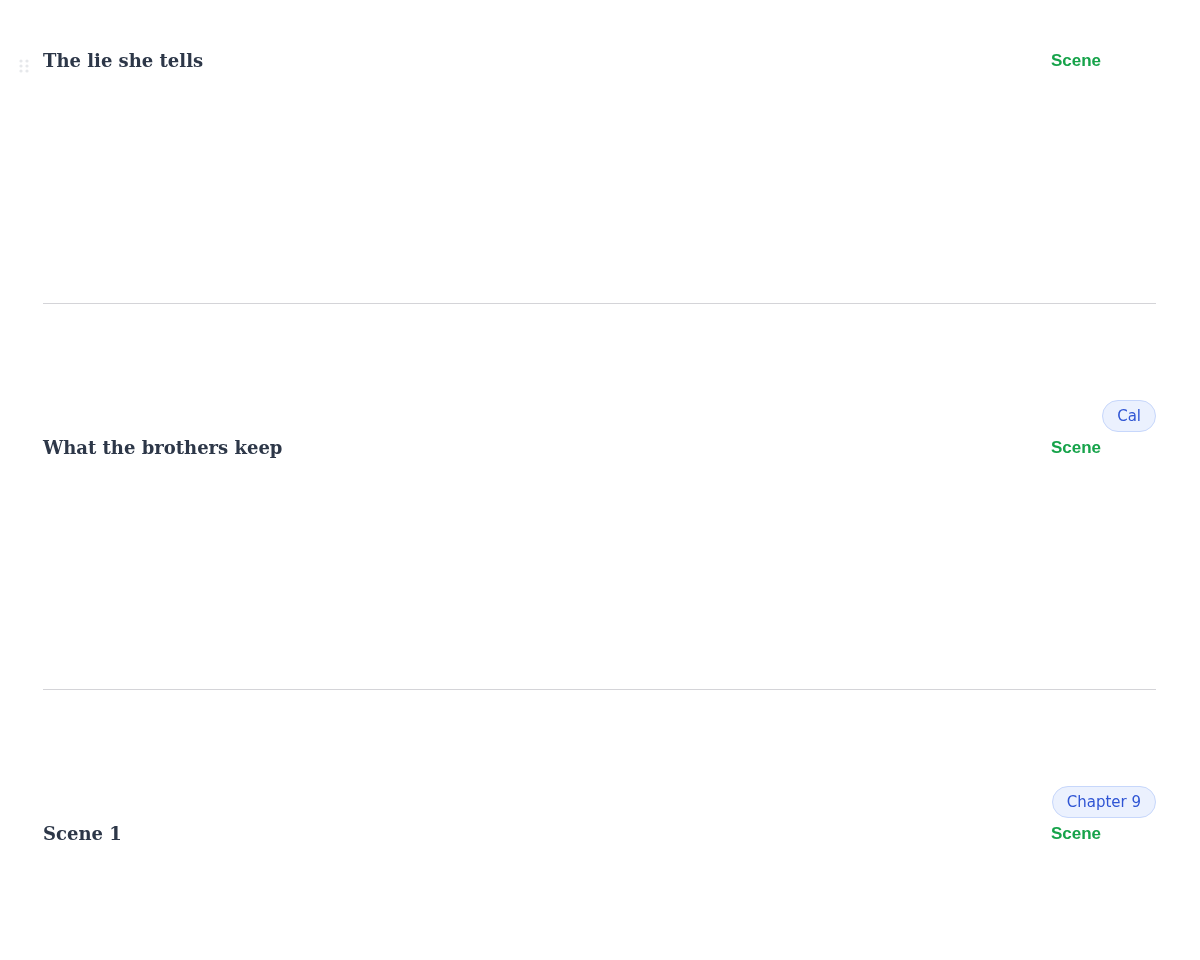 This screenshot has width=1200, height=960. I want to click on scene-title: What the brothers keep, so click(163, 447).